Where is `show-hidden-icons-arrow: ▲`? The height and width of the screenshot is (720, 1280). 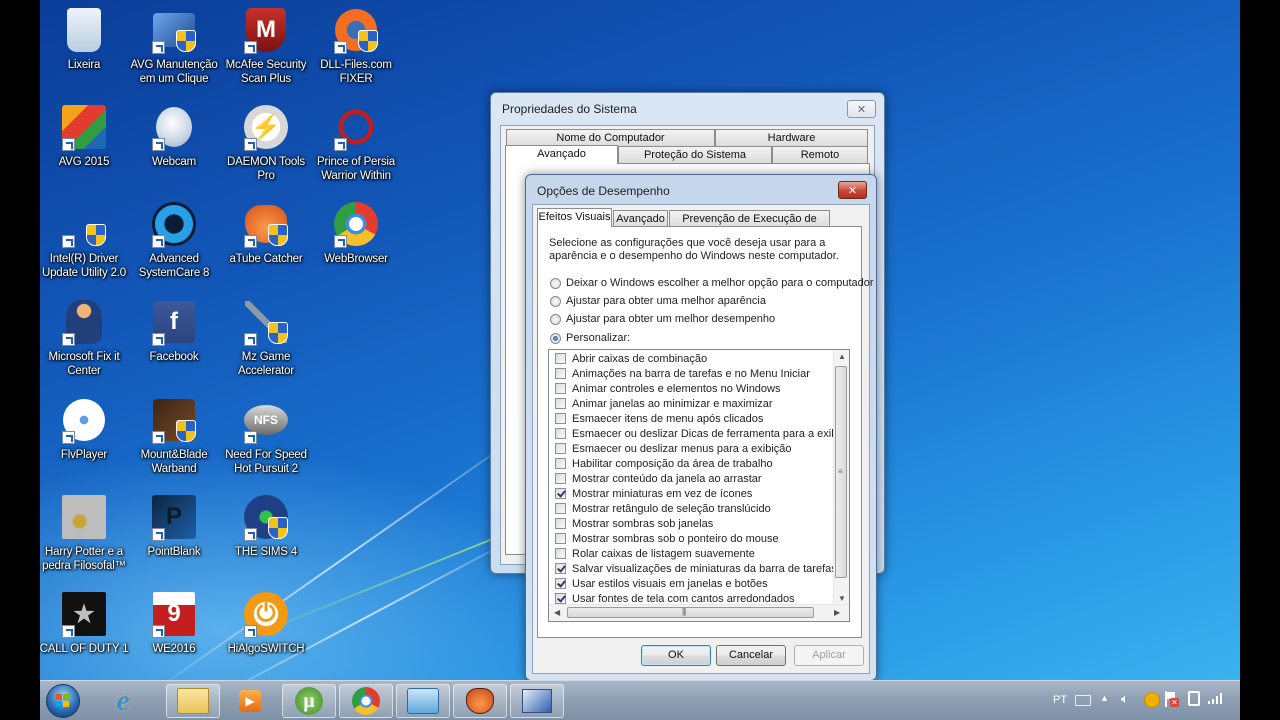 show-hidden-icons-arrow: ▲ is located at coordinates (1104, 698).